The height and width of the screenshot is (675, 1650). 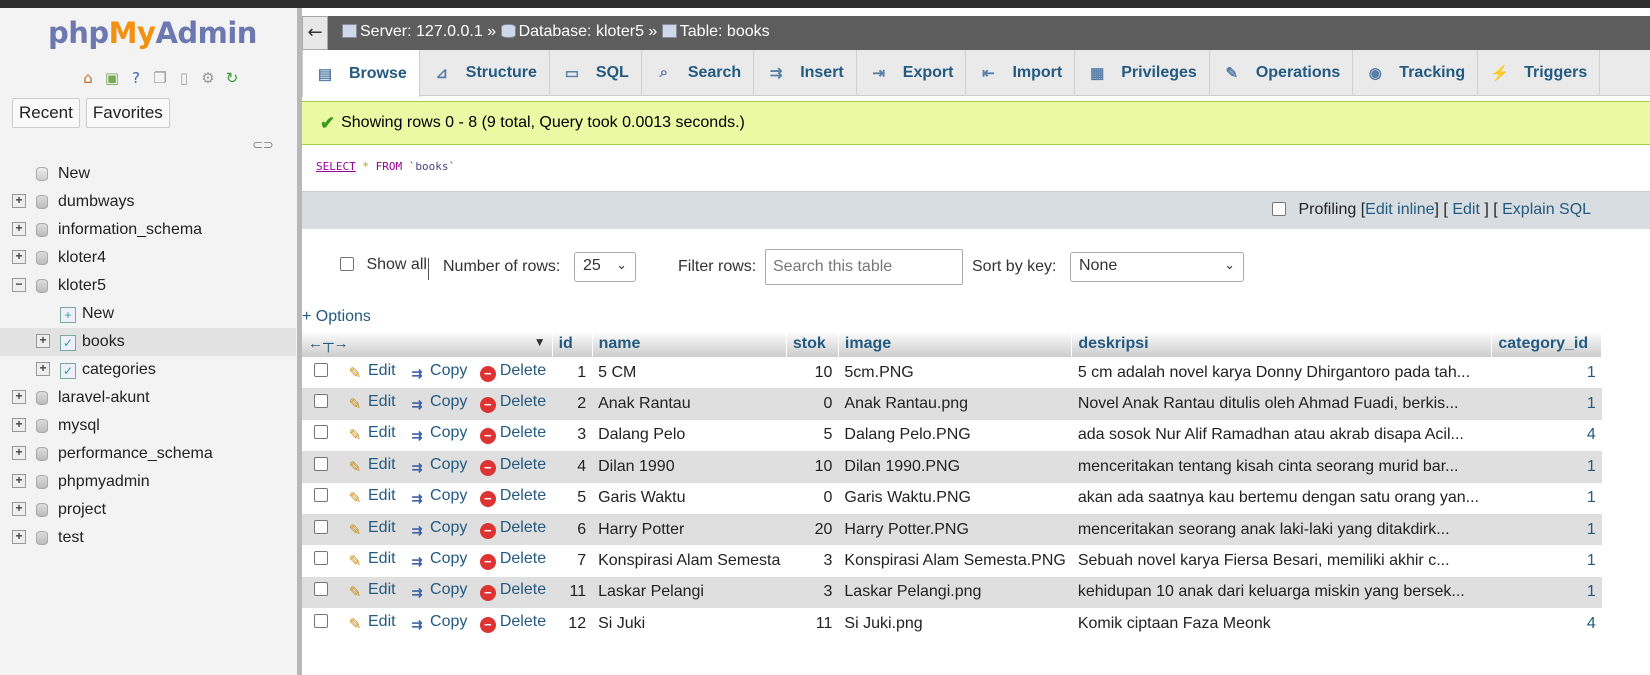 I want to click on cell-category-id: 4, so click(x=1546, y=624).